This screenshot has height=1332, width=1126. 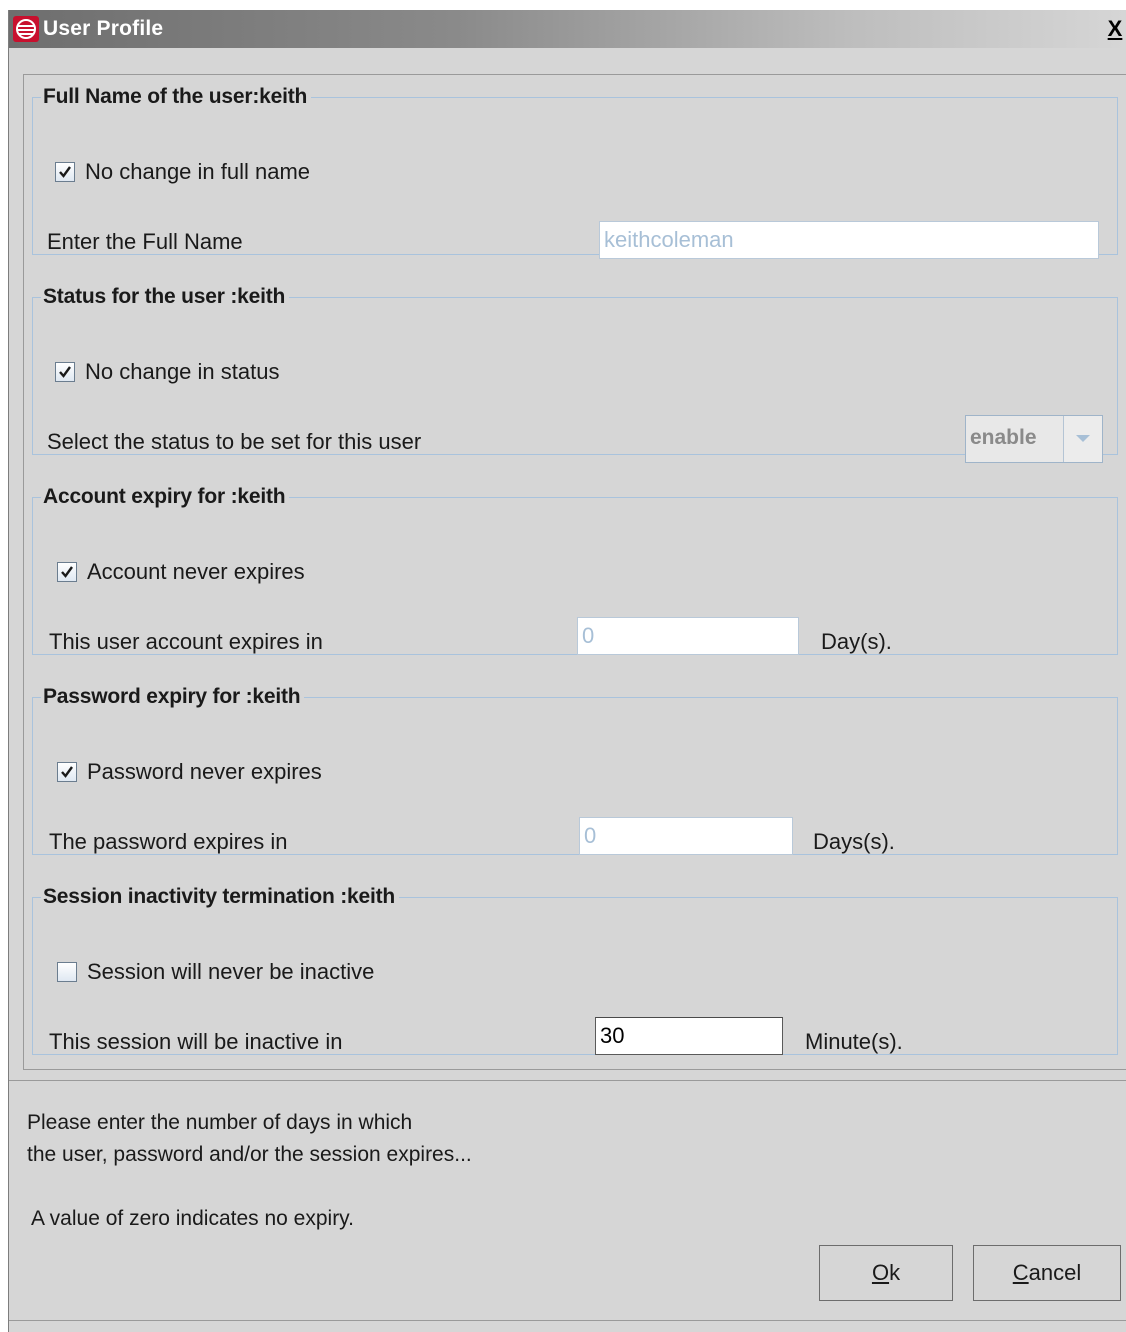 I want to click on password-expires-label: The password expires in, so click(x=168, y=841).